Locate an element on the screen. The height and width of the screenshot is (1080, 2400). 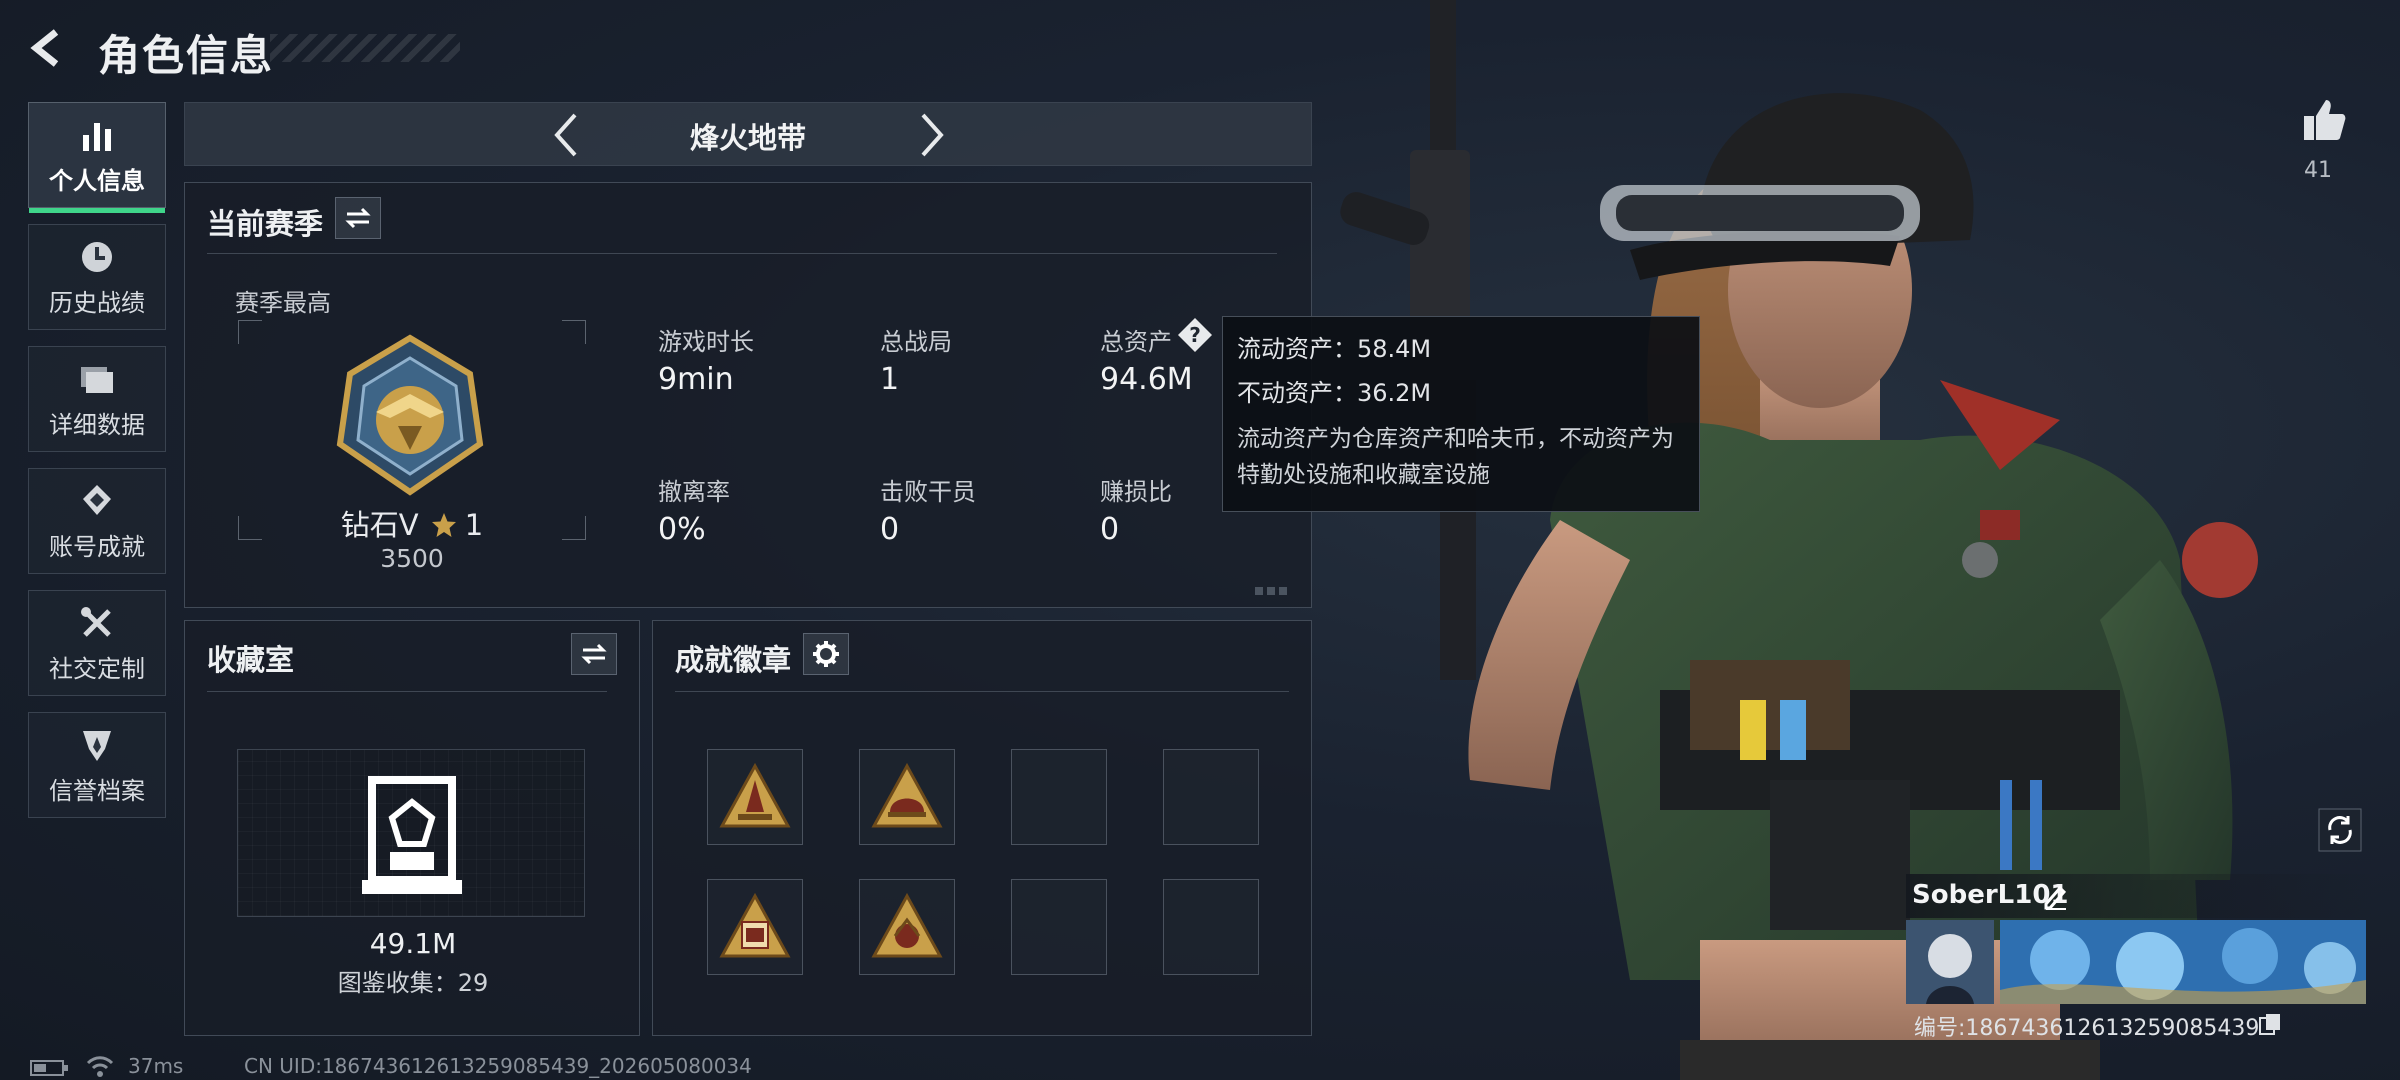
sidebar-item-label: 详细数据 is located at coordinates (97, 424).